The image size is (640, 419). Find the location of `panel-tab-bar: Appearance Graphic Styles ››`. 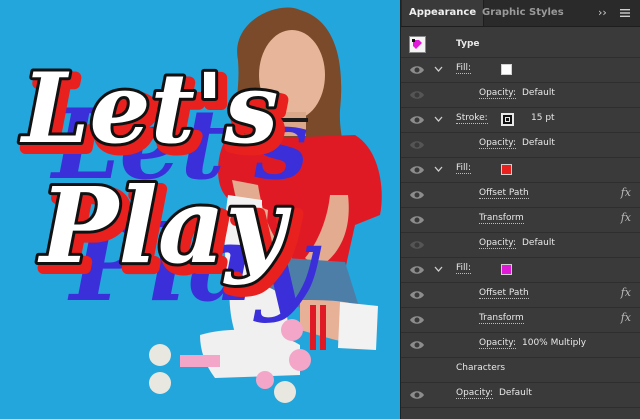

panel-tab-bar: Appearance Graphic Styles ›› is located at coordinates (520, 13).